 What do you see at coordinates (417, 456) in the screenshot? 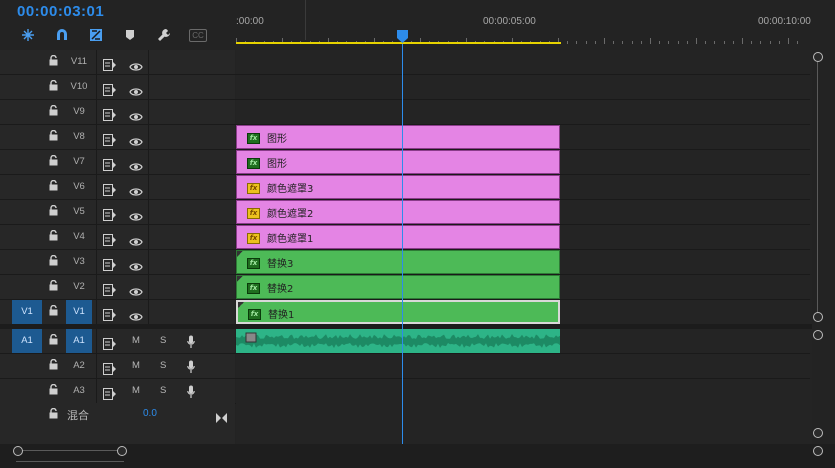
I see `horizontal-scrollbar` at bounding box center [417, 456].